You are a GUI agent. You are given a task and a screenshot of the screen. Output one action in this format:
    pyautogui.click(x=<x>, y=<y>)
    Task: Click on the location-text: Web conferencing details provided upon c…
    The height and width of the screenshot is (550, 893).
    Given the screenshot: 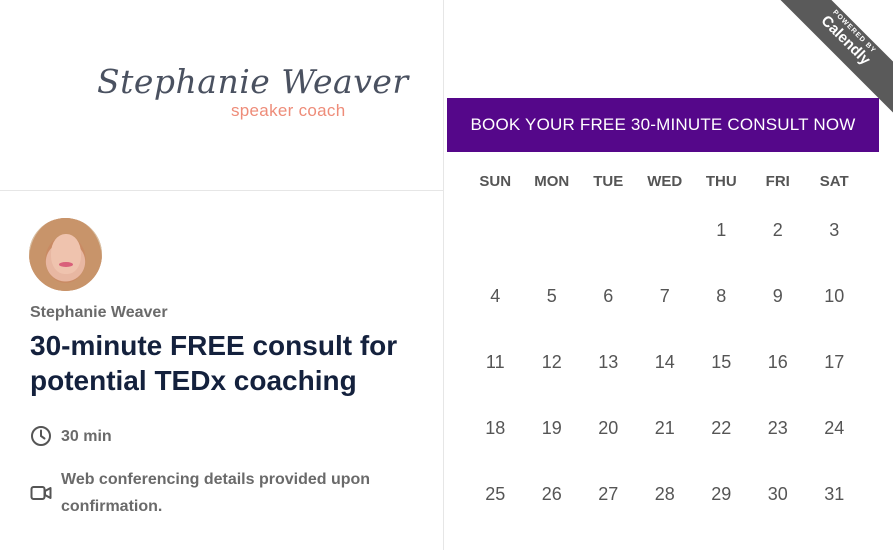 What is the action you would take?
    pyautogui.click(x=216, y=493)
    